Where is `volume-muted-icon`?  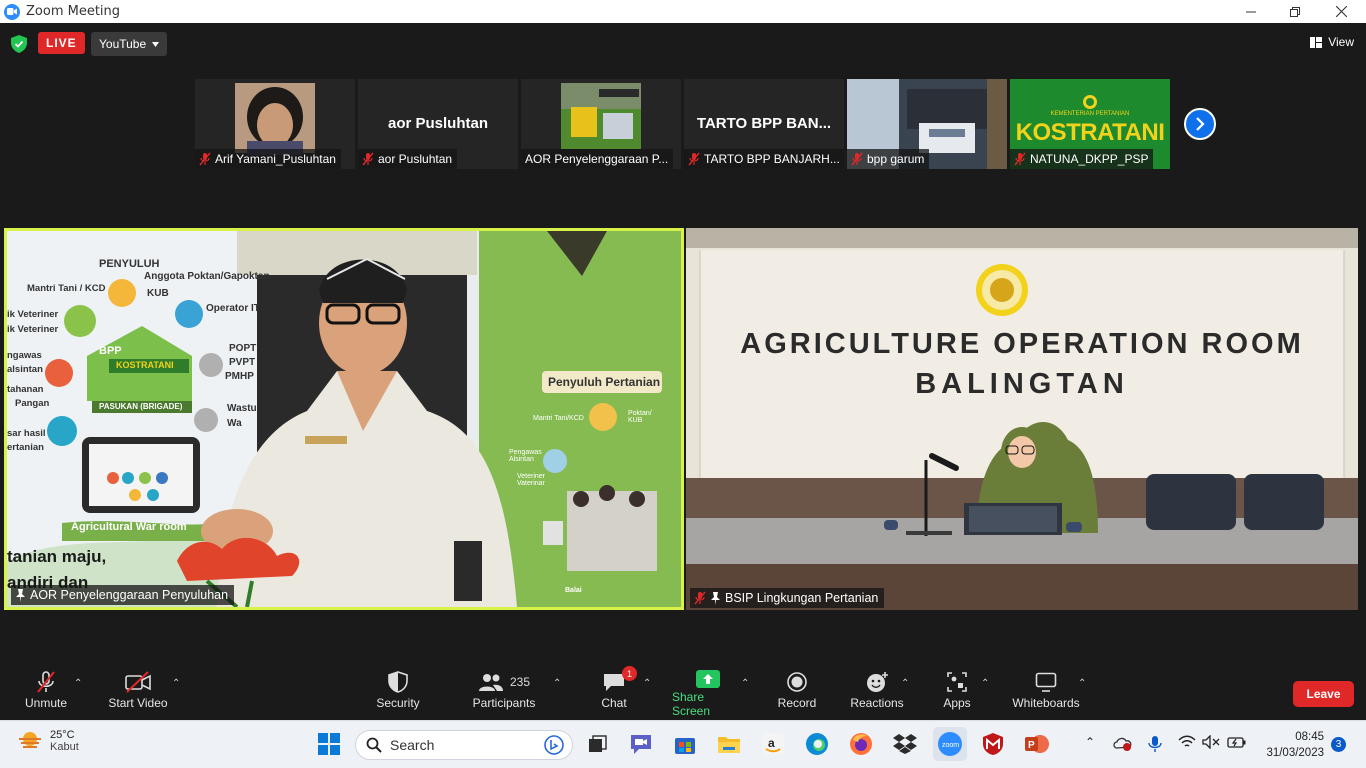 volume-muted-icon is located at coordinates (1211, 743).